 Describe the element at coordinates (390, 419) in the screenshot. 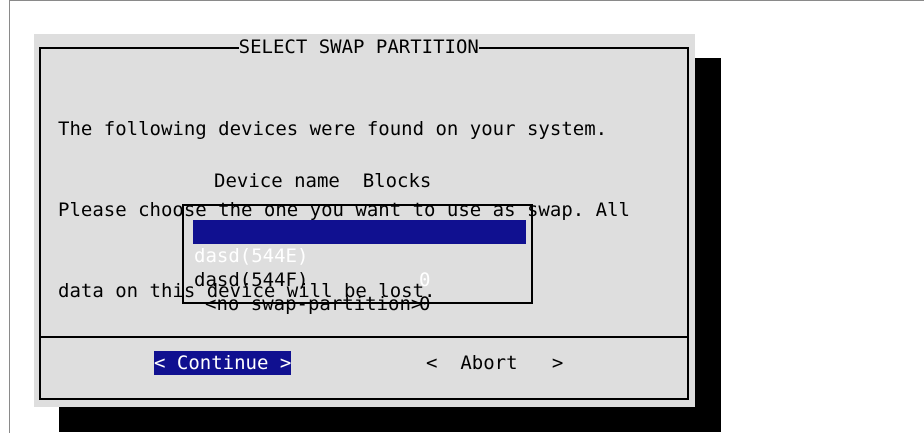

I see `dialog-shadow-bottom` at that location.